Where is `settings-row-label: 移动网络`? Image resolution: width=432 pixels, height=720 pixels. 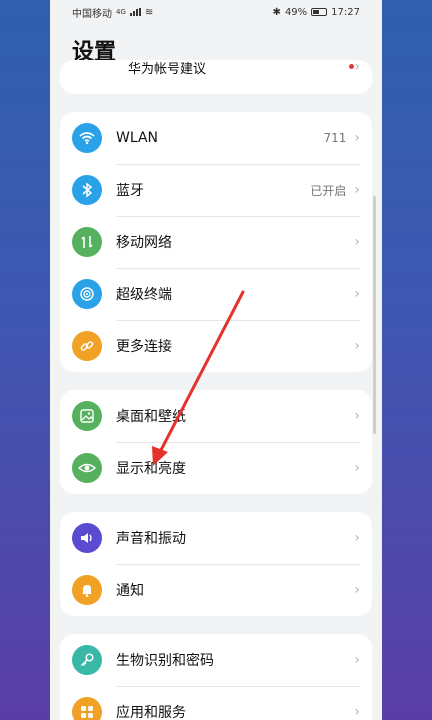
settings-row-label: 移动网络 is located at coordinates (144, 243).